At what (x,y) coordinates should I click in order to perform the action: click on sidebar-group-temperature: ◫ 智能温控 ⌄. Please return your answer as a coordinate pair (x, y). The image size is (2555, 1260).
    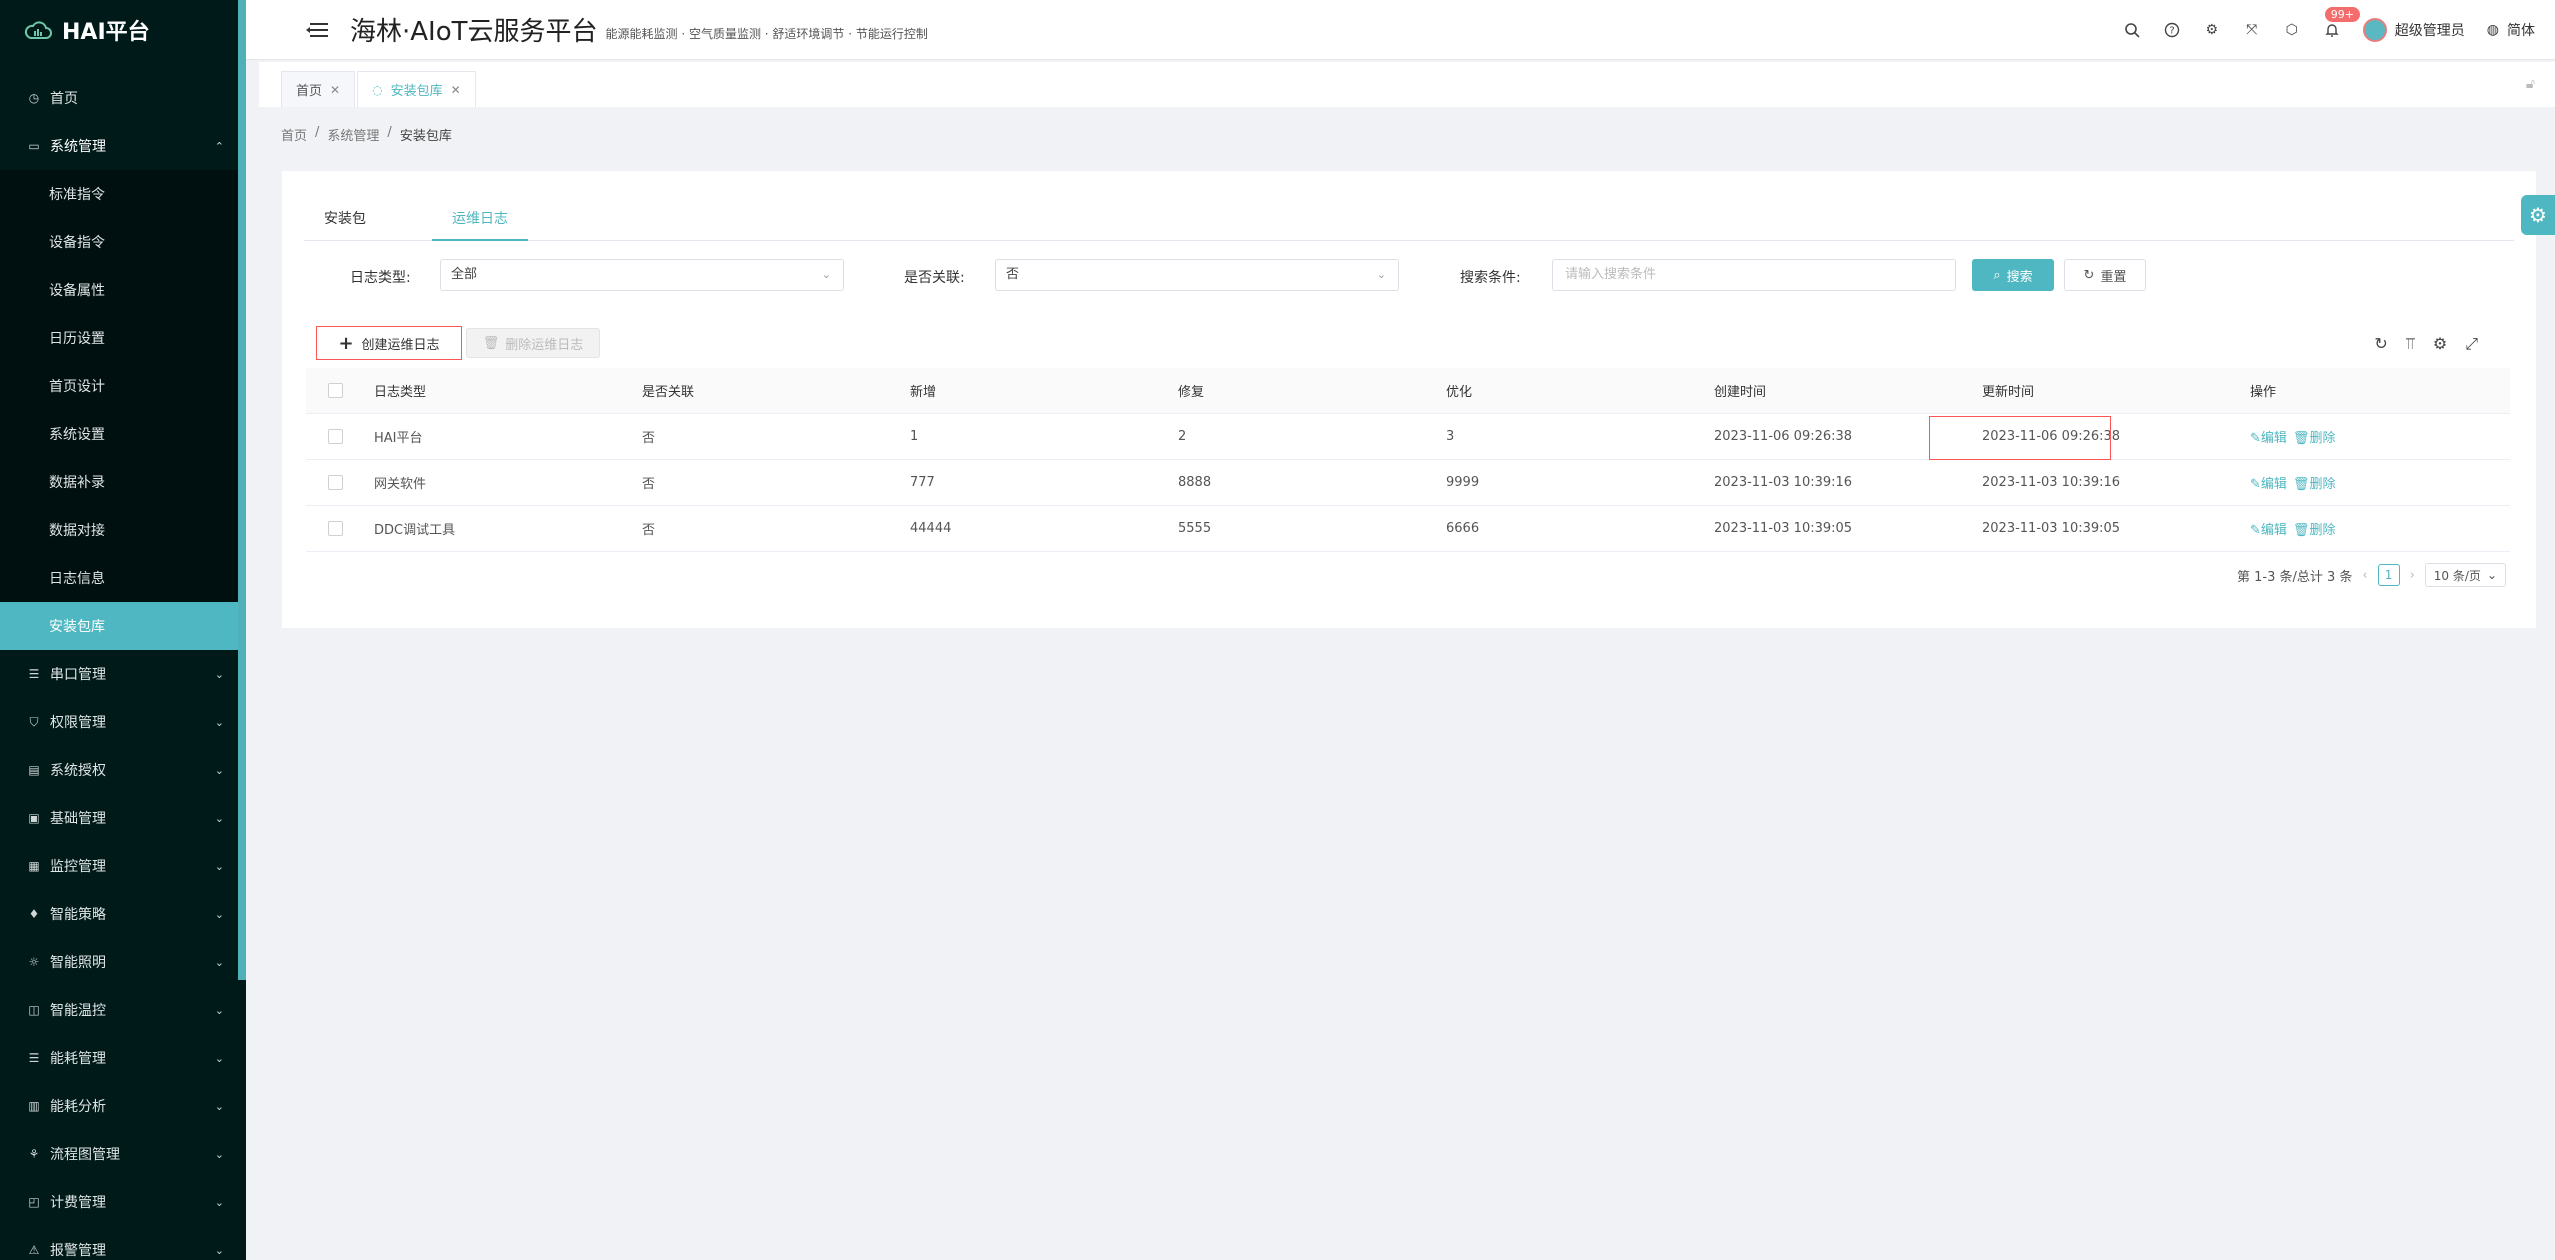
    Looking at the image, I should click on (123, 1010).